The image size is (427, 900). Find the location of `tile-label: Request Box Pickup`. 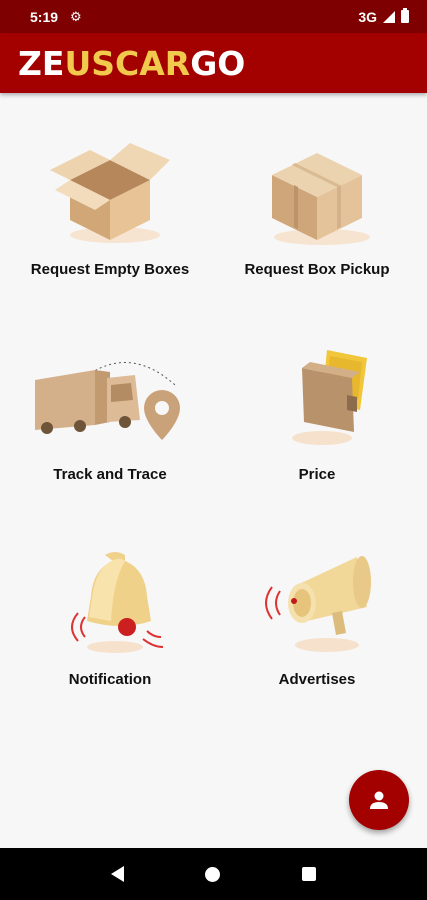

tile-label: Request Box Pickup is located at coordinates (317, 269).